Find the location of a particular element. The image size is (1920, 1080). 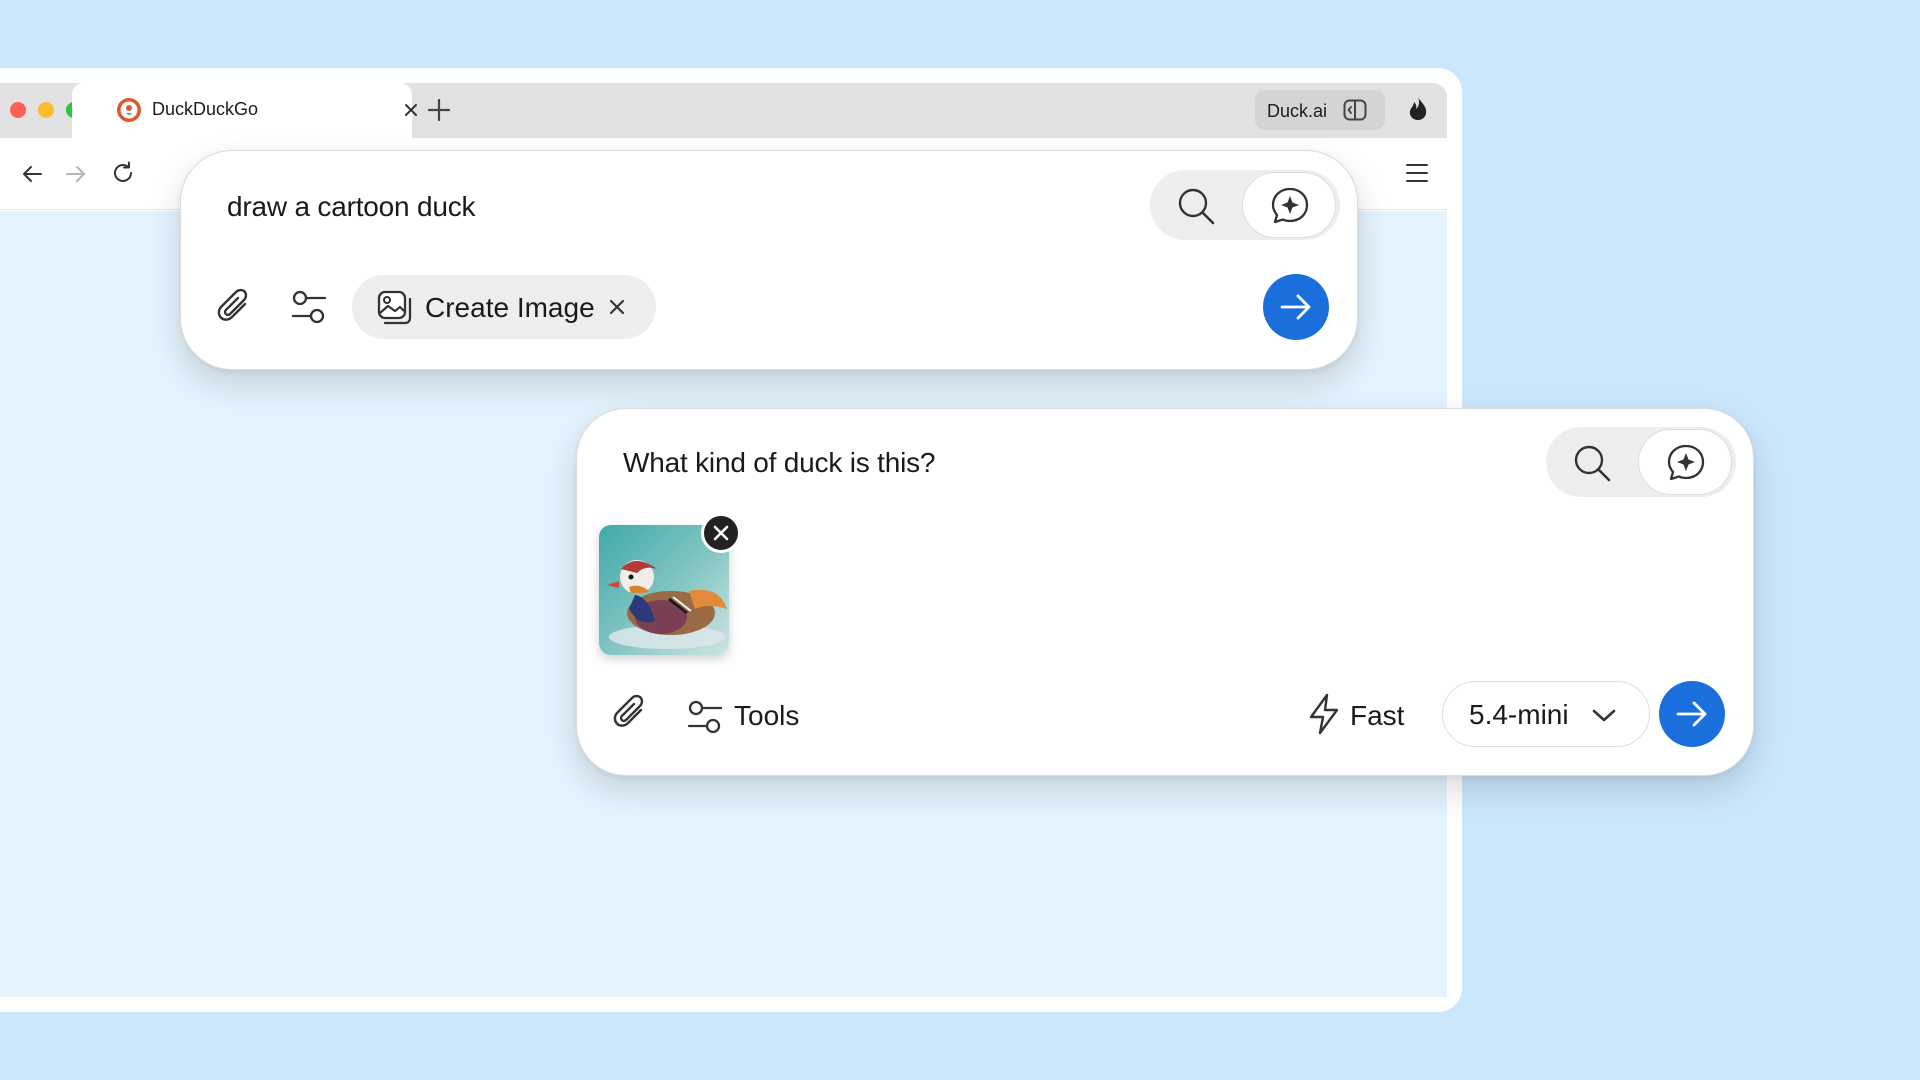

close-window-button is located at coordinates (18, 110).